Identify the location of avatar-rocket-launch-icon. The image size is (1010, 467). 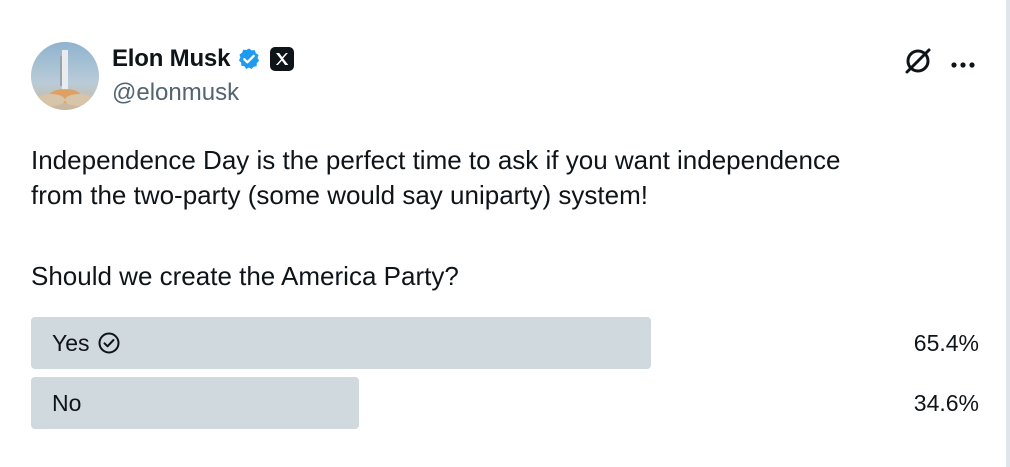
(65, 76).